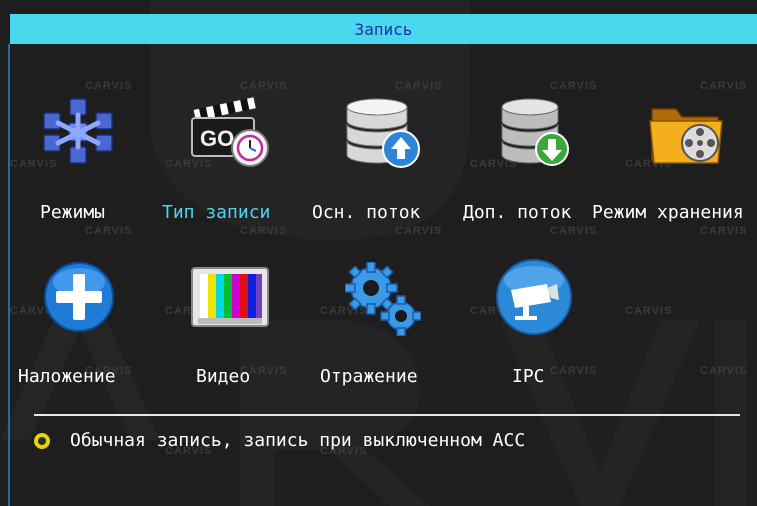 This screenshot has height=506, width=757. I want to click on clapper-clock-icon: GO, so click(230, 131).